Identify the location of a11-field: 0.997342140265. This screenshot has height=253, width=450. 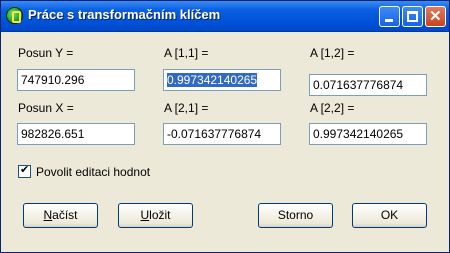
(222, 80).